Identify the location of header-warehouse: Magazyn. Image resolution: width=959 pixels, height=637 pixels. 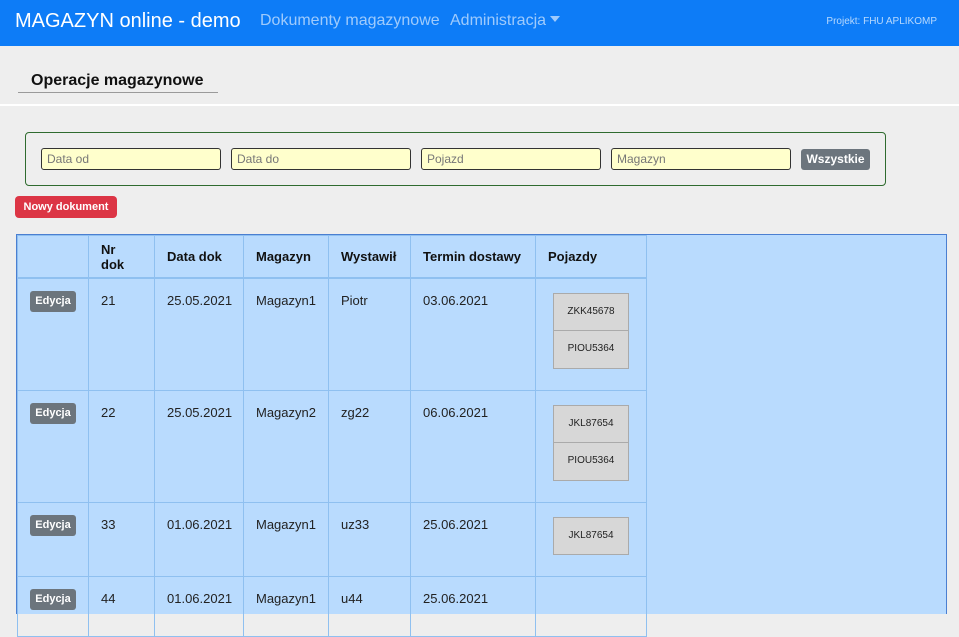
(286, 257).